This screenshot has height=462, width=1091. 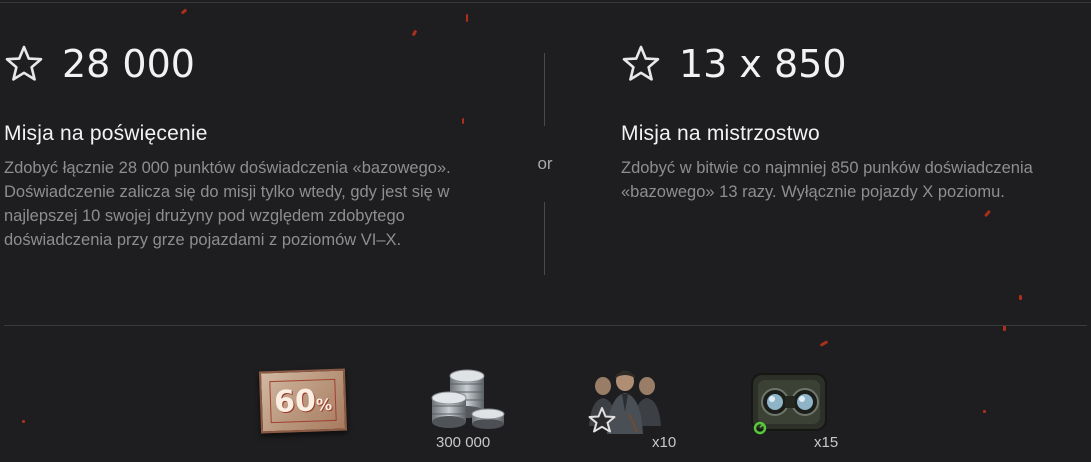 What do you see at coordinates (106, 133) in the screenshot?
I see `mission-title: Misja na poświęcenie` at bounding box center [106, 133].